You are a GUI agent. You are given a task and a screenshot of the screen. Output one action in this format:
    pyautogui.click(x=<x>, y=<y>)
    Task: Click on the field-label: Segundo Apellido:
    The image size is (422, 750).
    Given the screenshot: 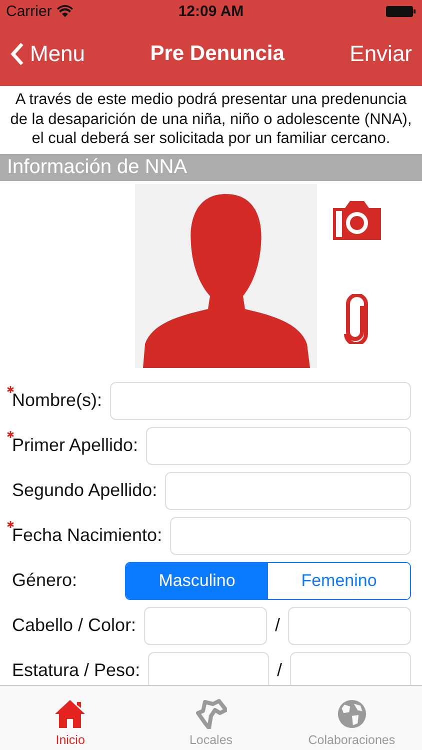 What is the action you would take?
    pyautogui.click(x=85, y=490)
    